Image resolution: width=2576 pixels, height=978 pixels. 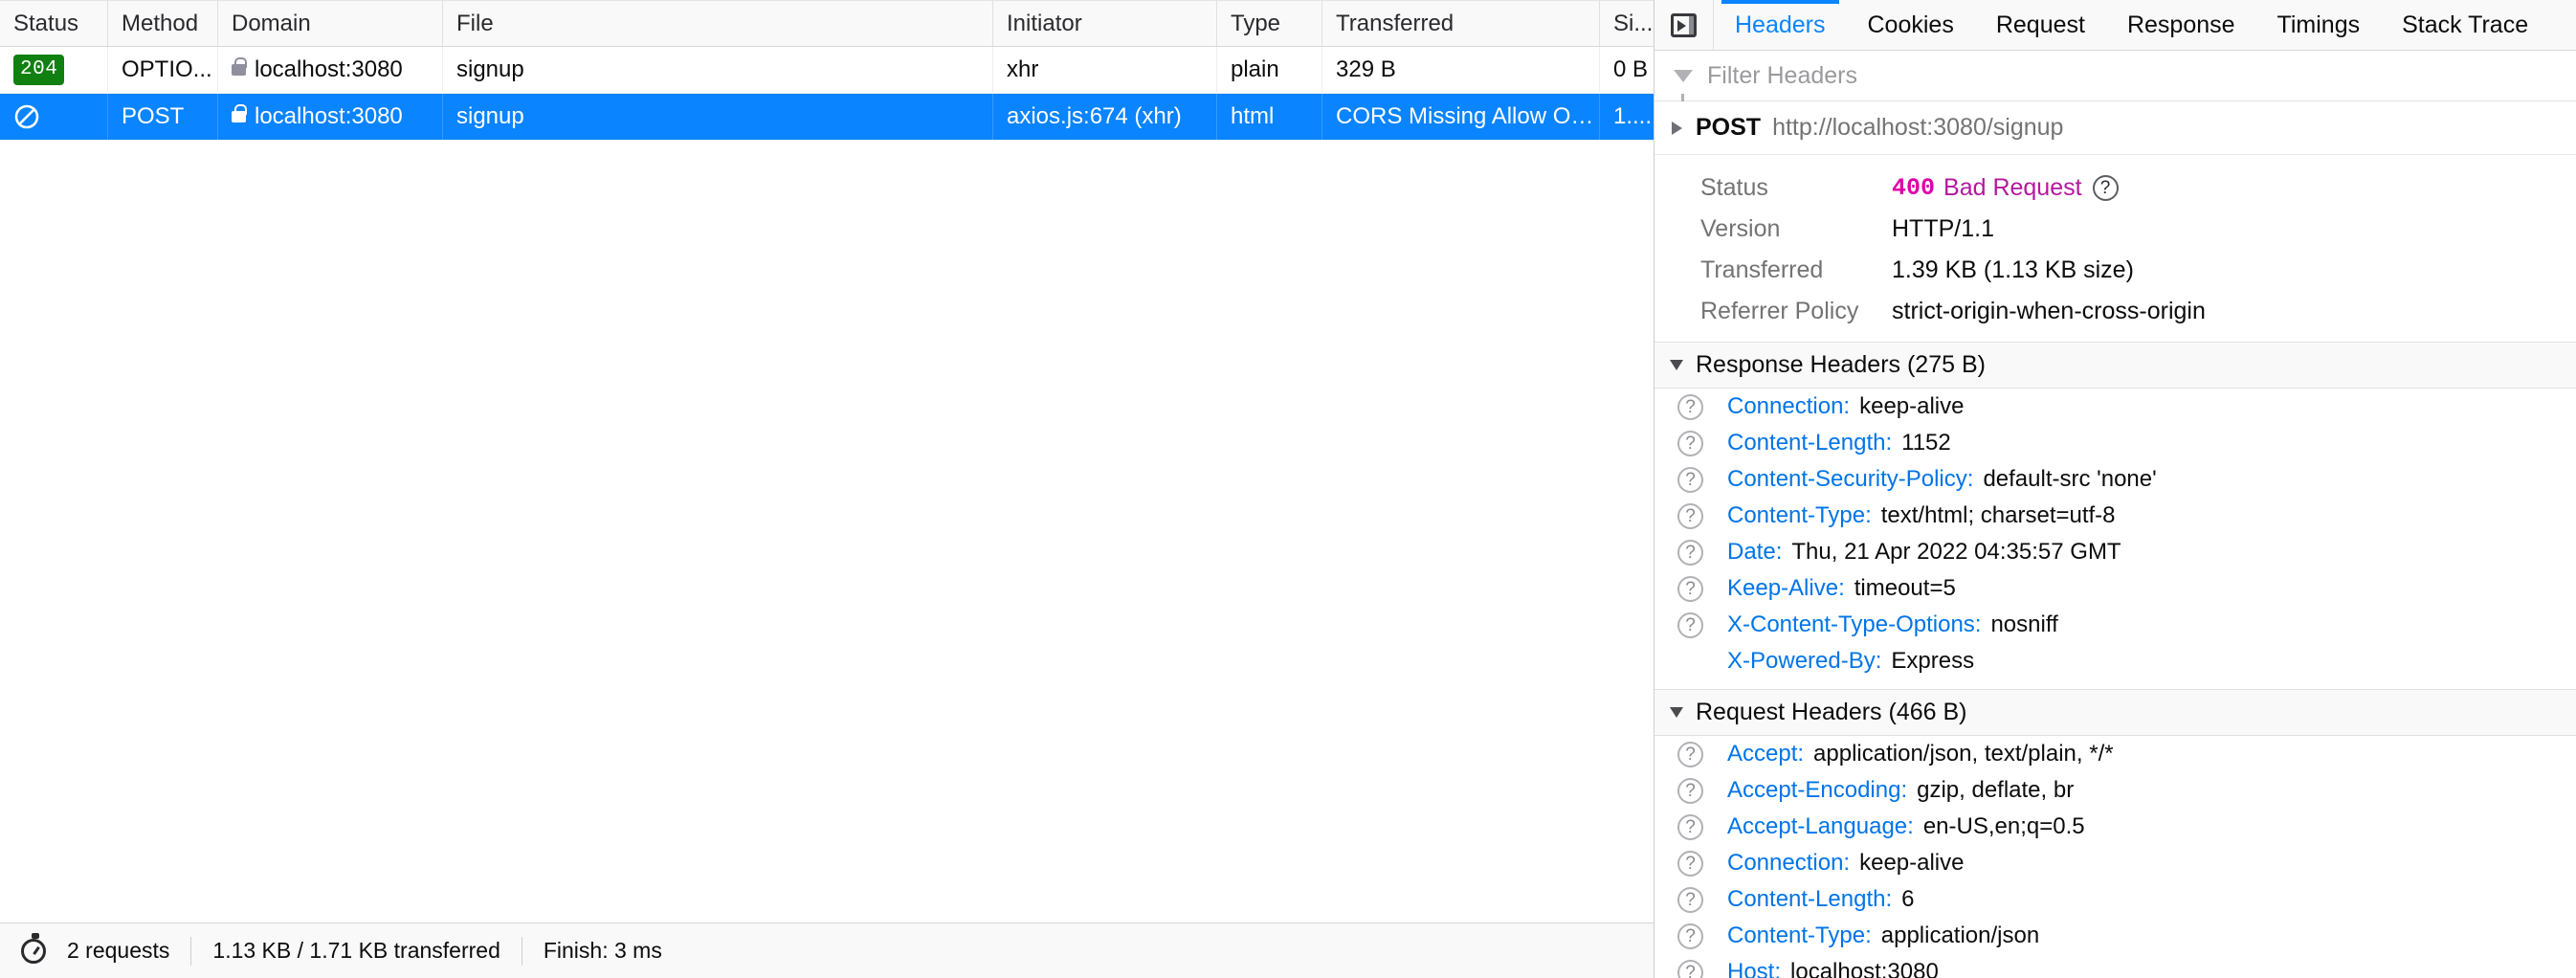 What do you see at coordinates (1461, 70) in the screenshot?
I see `cell-transferred: 329 B` at bounding box center [1461, 70].